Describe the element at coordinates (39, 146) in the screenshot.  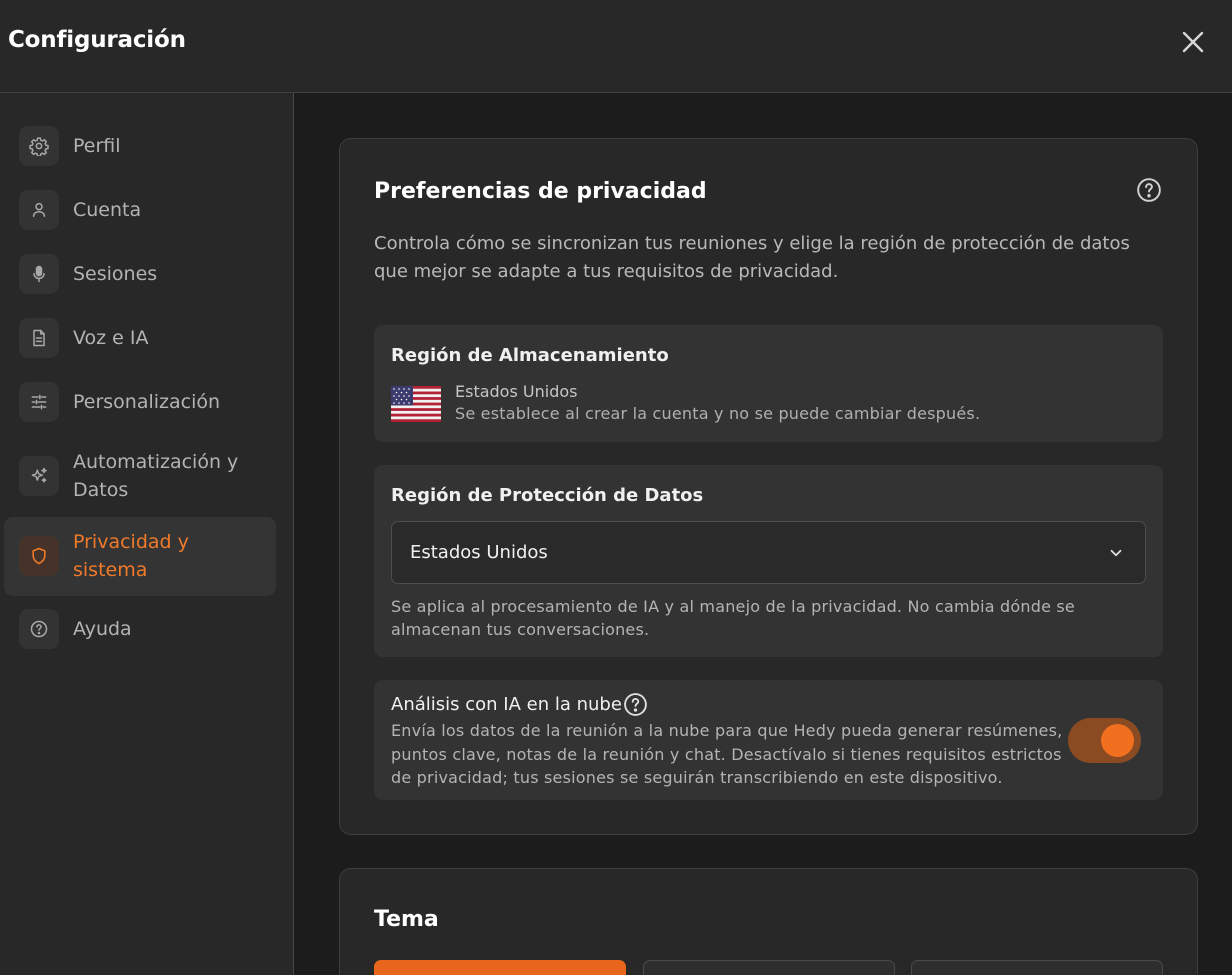
I see `gear-icon` at that location.